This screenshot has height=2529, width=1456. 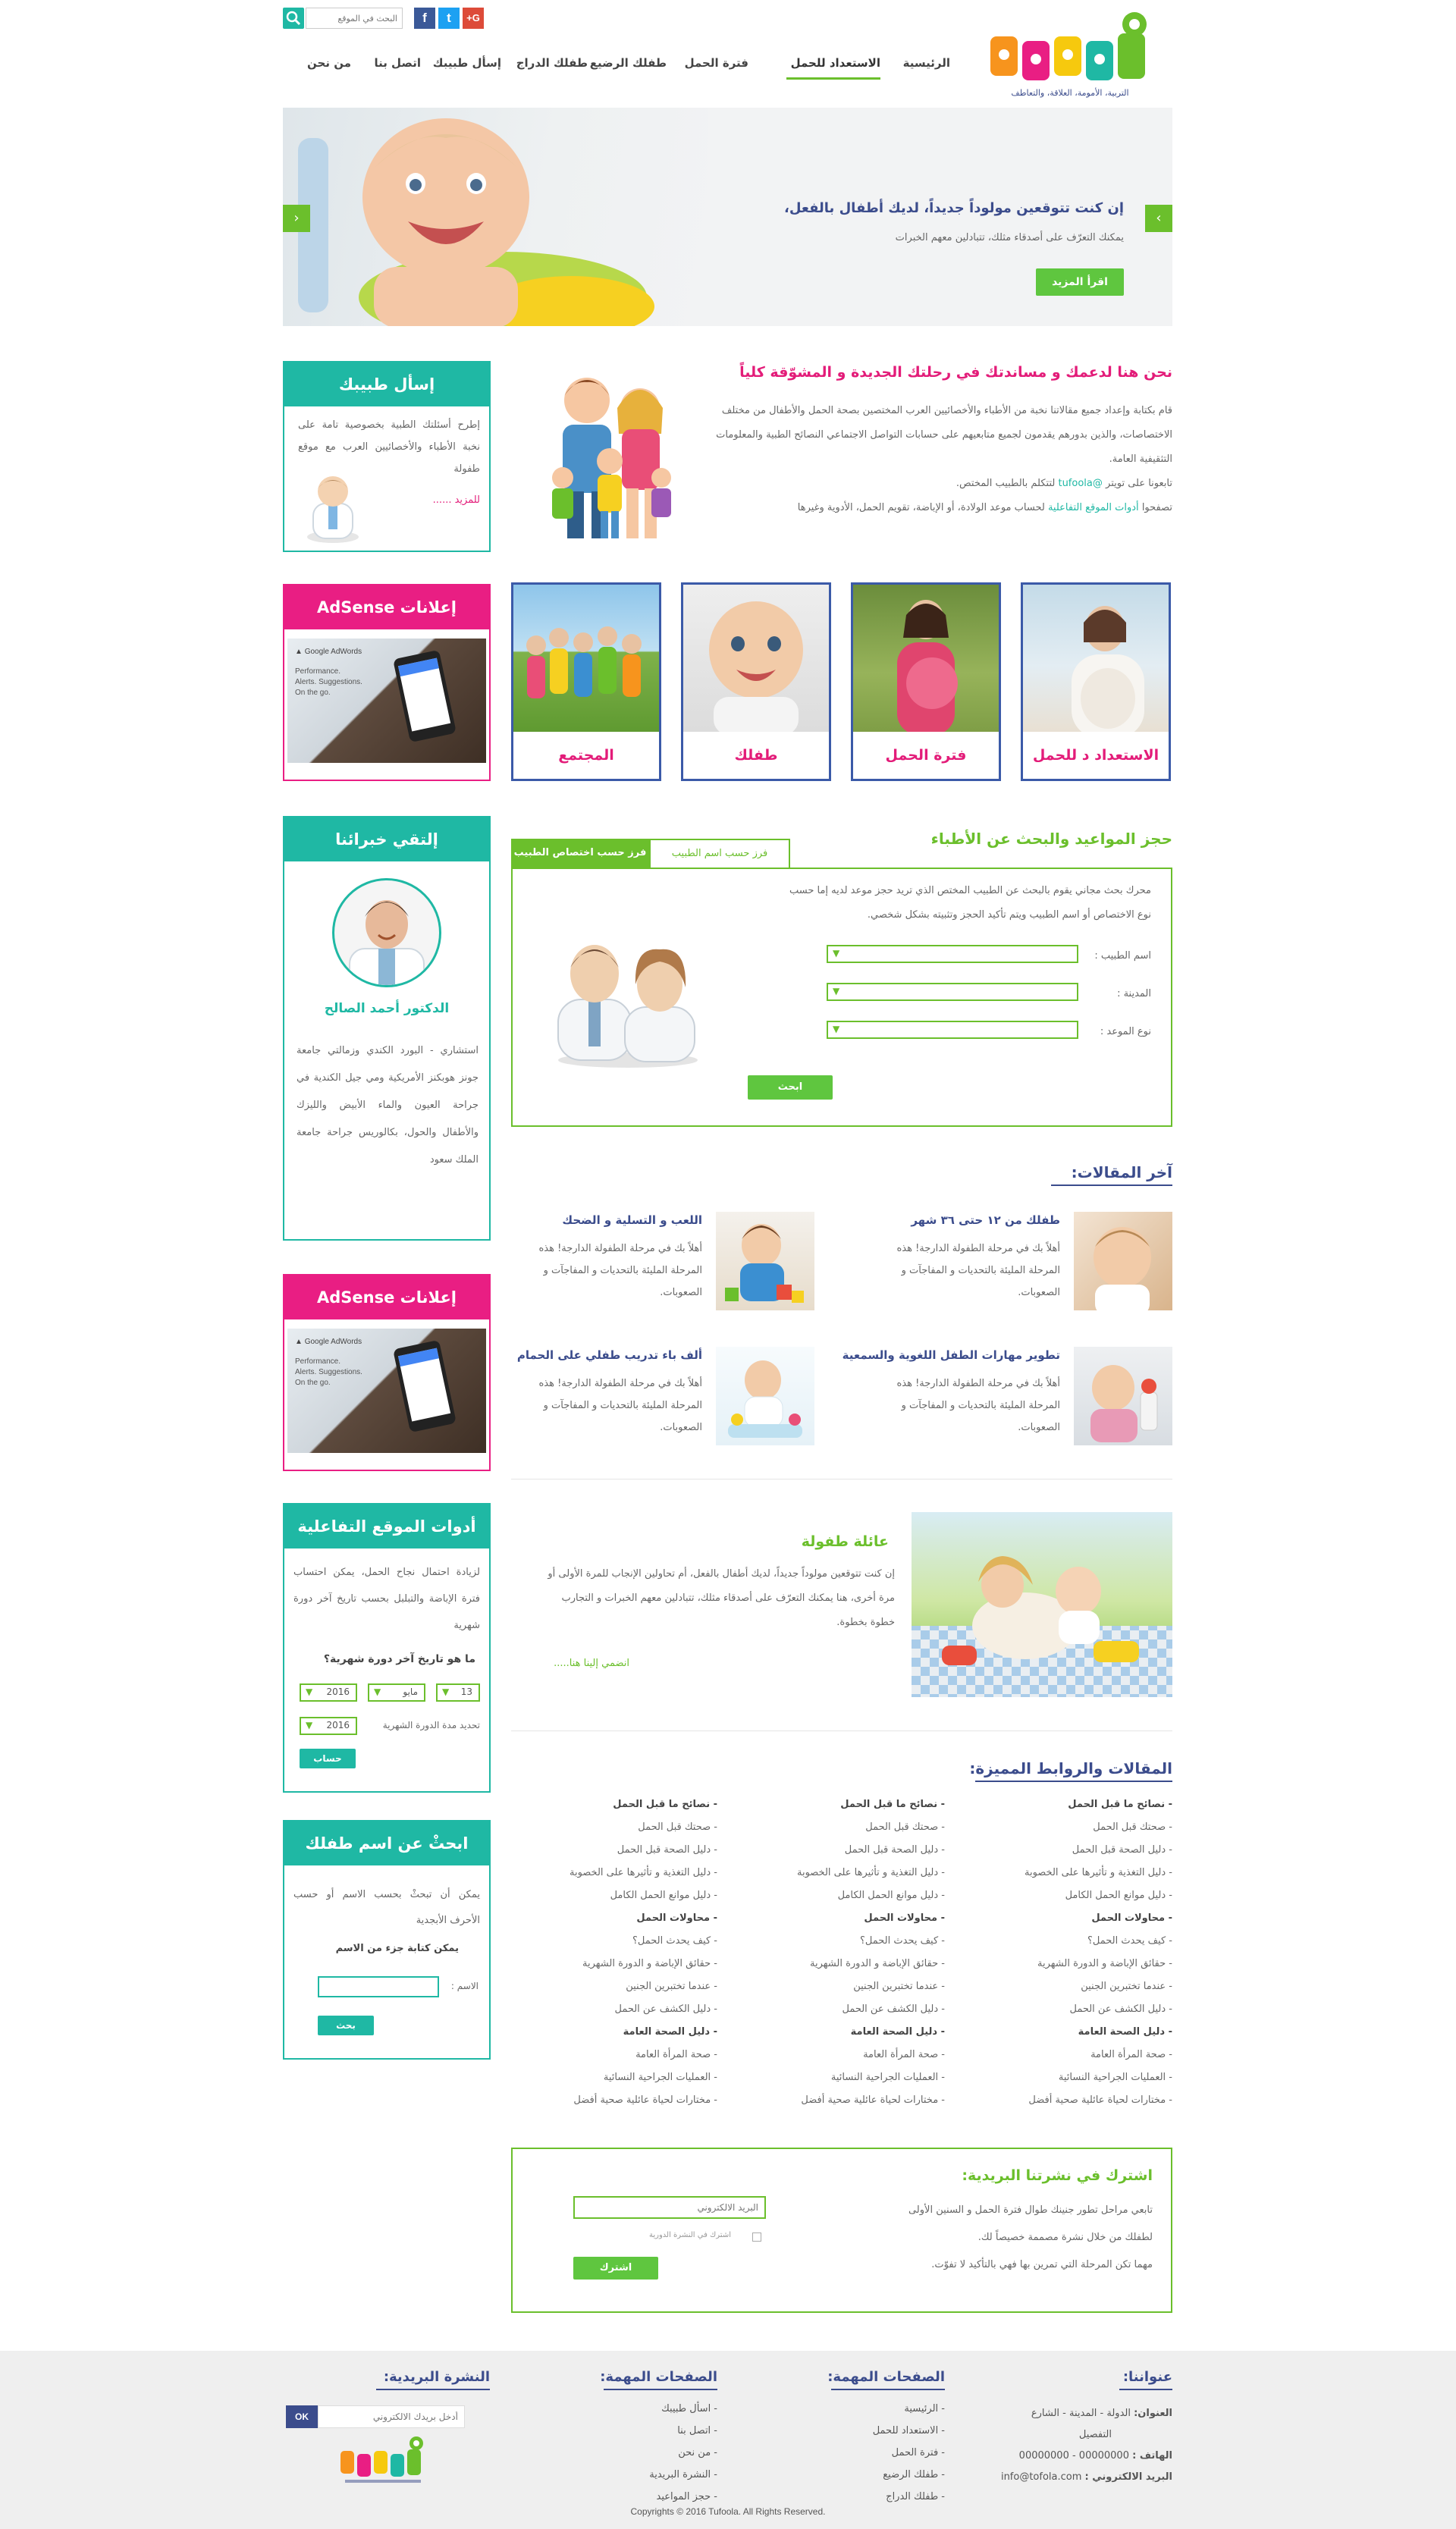 I want to click on tab-by-name: فرز حسب اسم الطبيب, so click(x=719, y=853).